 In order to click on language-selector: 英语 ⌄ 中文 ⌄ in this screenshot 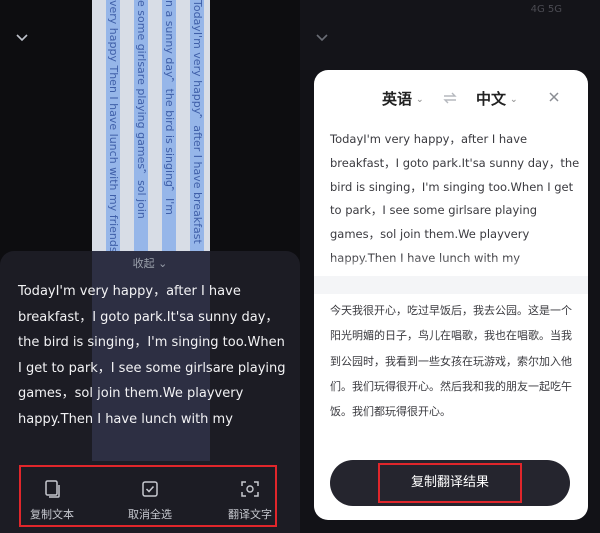, I will do `click(451, 99)`.